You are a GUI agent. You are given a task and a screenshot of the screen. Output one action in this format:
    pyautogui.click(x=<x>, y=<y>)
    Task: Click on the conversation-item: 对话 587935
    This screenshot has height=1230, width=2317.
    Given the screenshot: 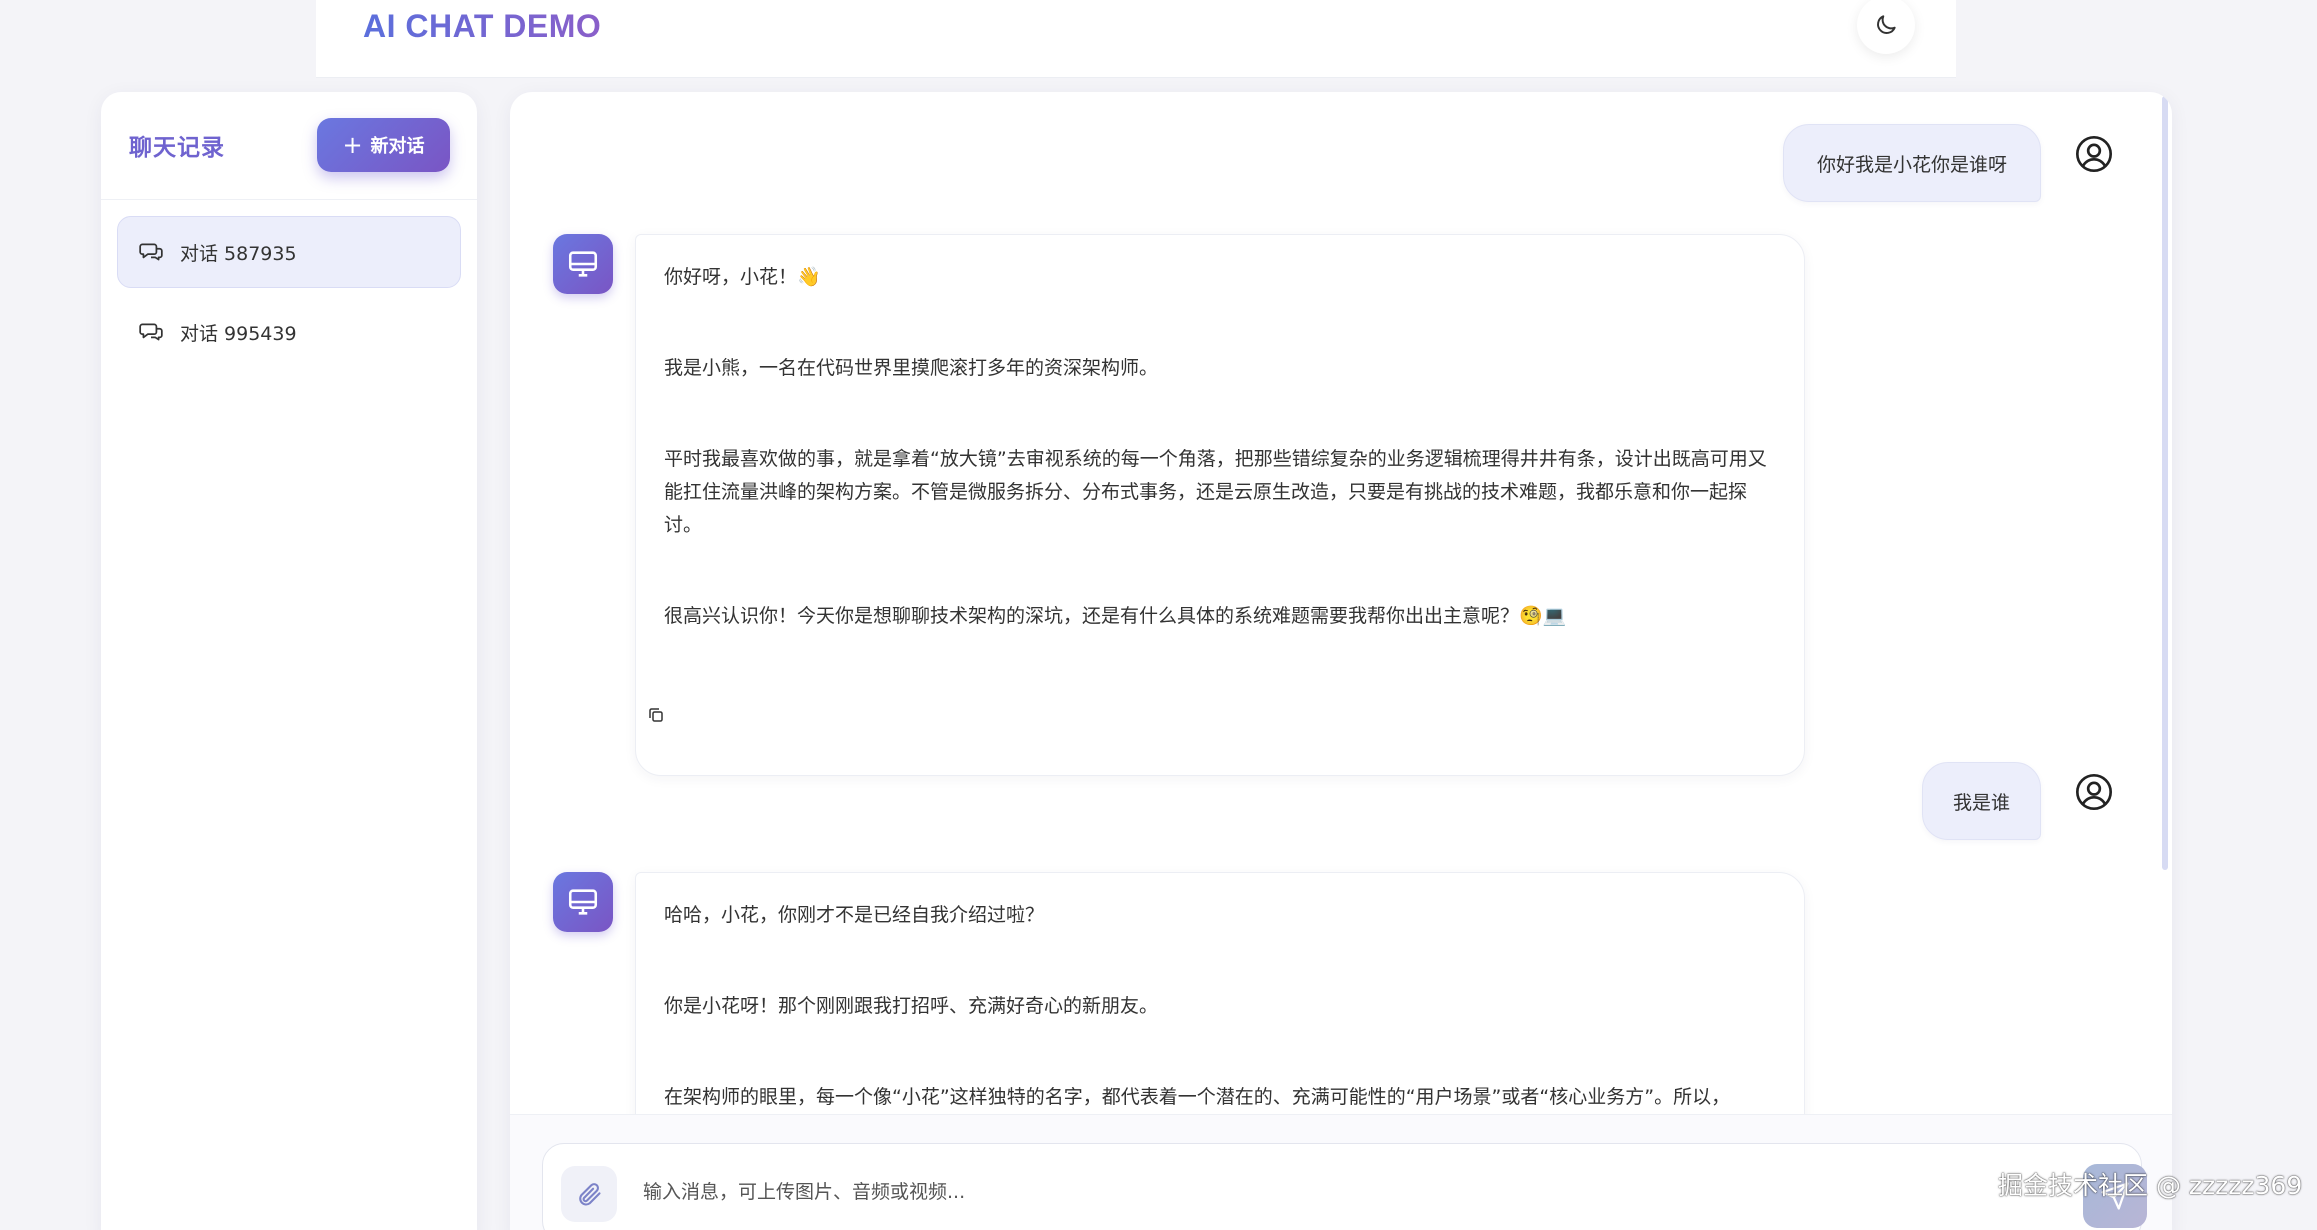 What is the action you would take?
    pyautogui.click(x=289, y=252)
    